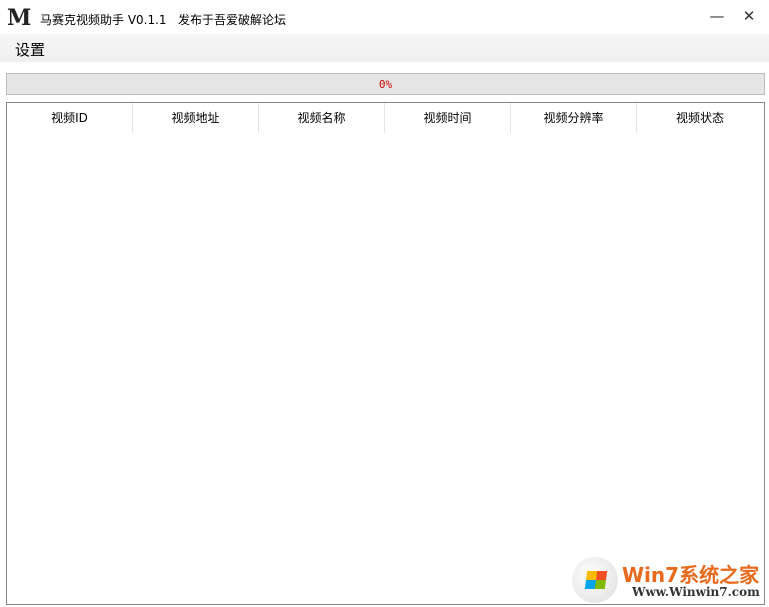 The width and height of the screenshot is (769, 607). Describe the element at coordinates (30, 49) in the screenshot. I see `menu-settings: 设置` at that location.